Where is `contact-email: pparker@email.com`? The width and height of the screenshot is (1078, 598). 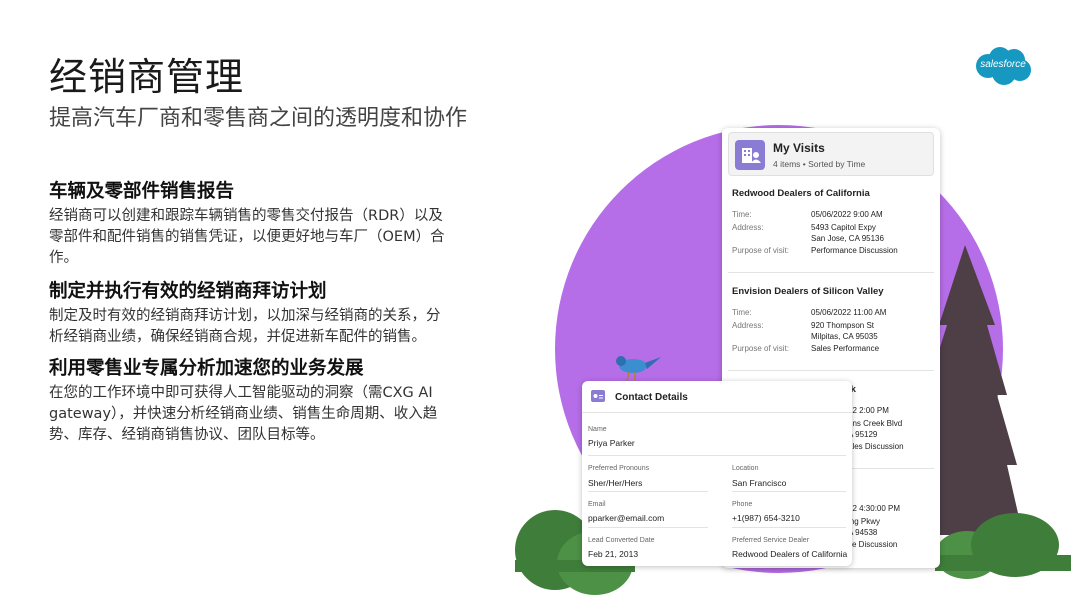
contact-email: pparker@email.com is located at coordinates (626, 518).